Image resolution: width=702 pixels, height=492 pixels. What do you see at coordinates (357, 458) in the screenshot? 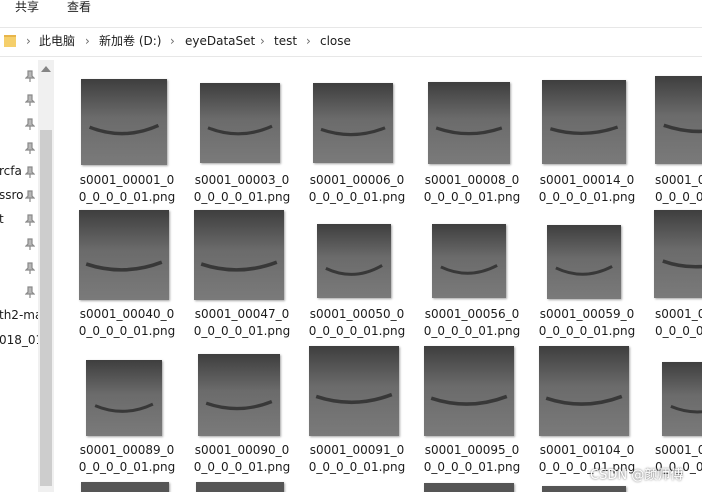
I see `file-name: s0001_00091_0 0_0_0_0_01.png` at bounding box center [357, 458].